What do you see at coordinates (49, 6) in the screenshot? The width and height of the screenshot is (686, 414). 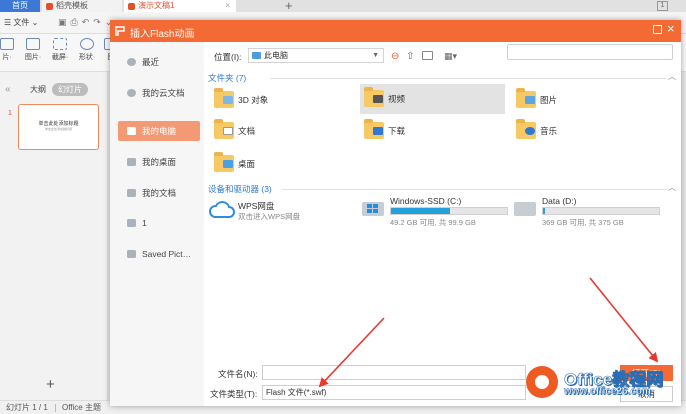 I see `docer-icon` at bounding box center [49, 6].